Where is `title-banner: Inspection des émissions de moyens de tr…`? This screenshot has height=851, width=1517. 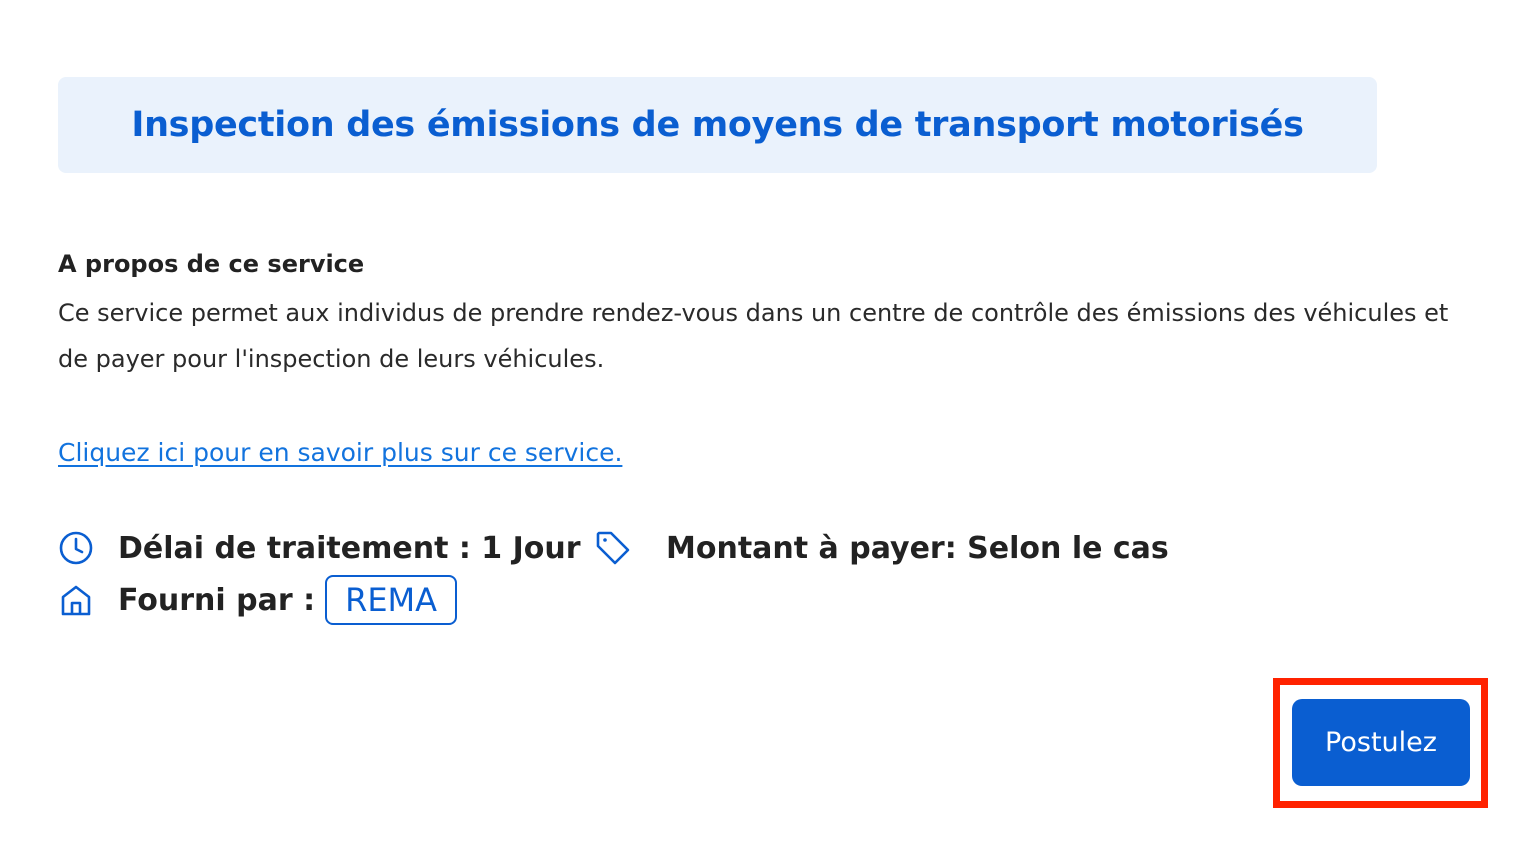
title-banner: Inspection des émissions de moyens de tr… is located at coordinates (717, 125).